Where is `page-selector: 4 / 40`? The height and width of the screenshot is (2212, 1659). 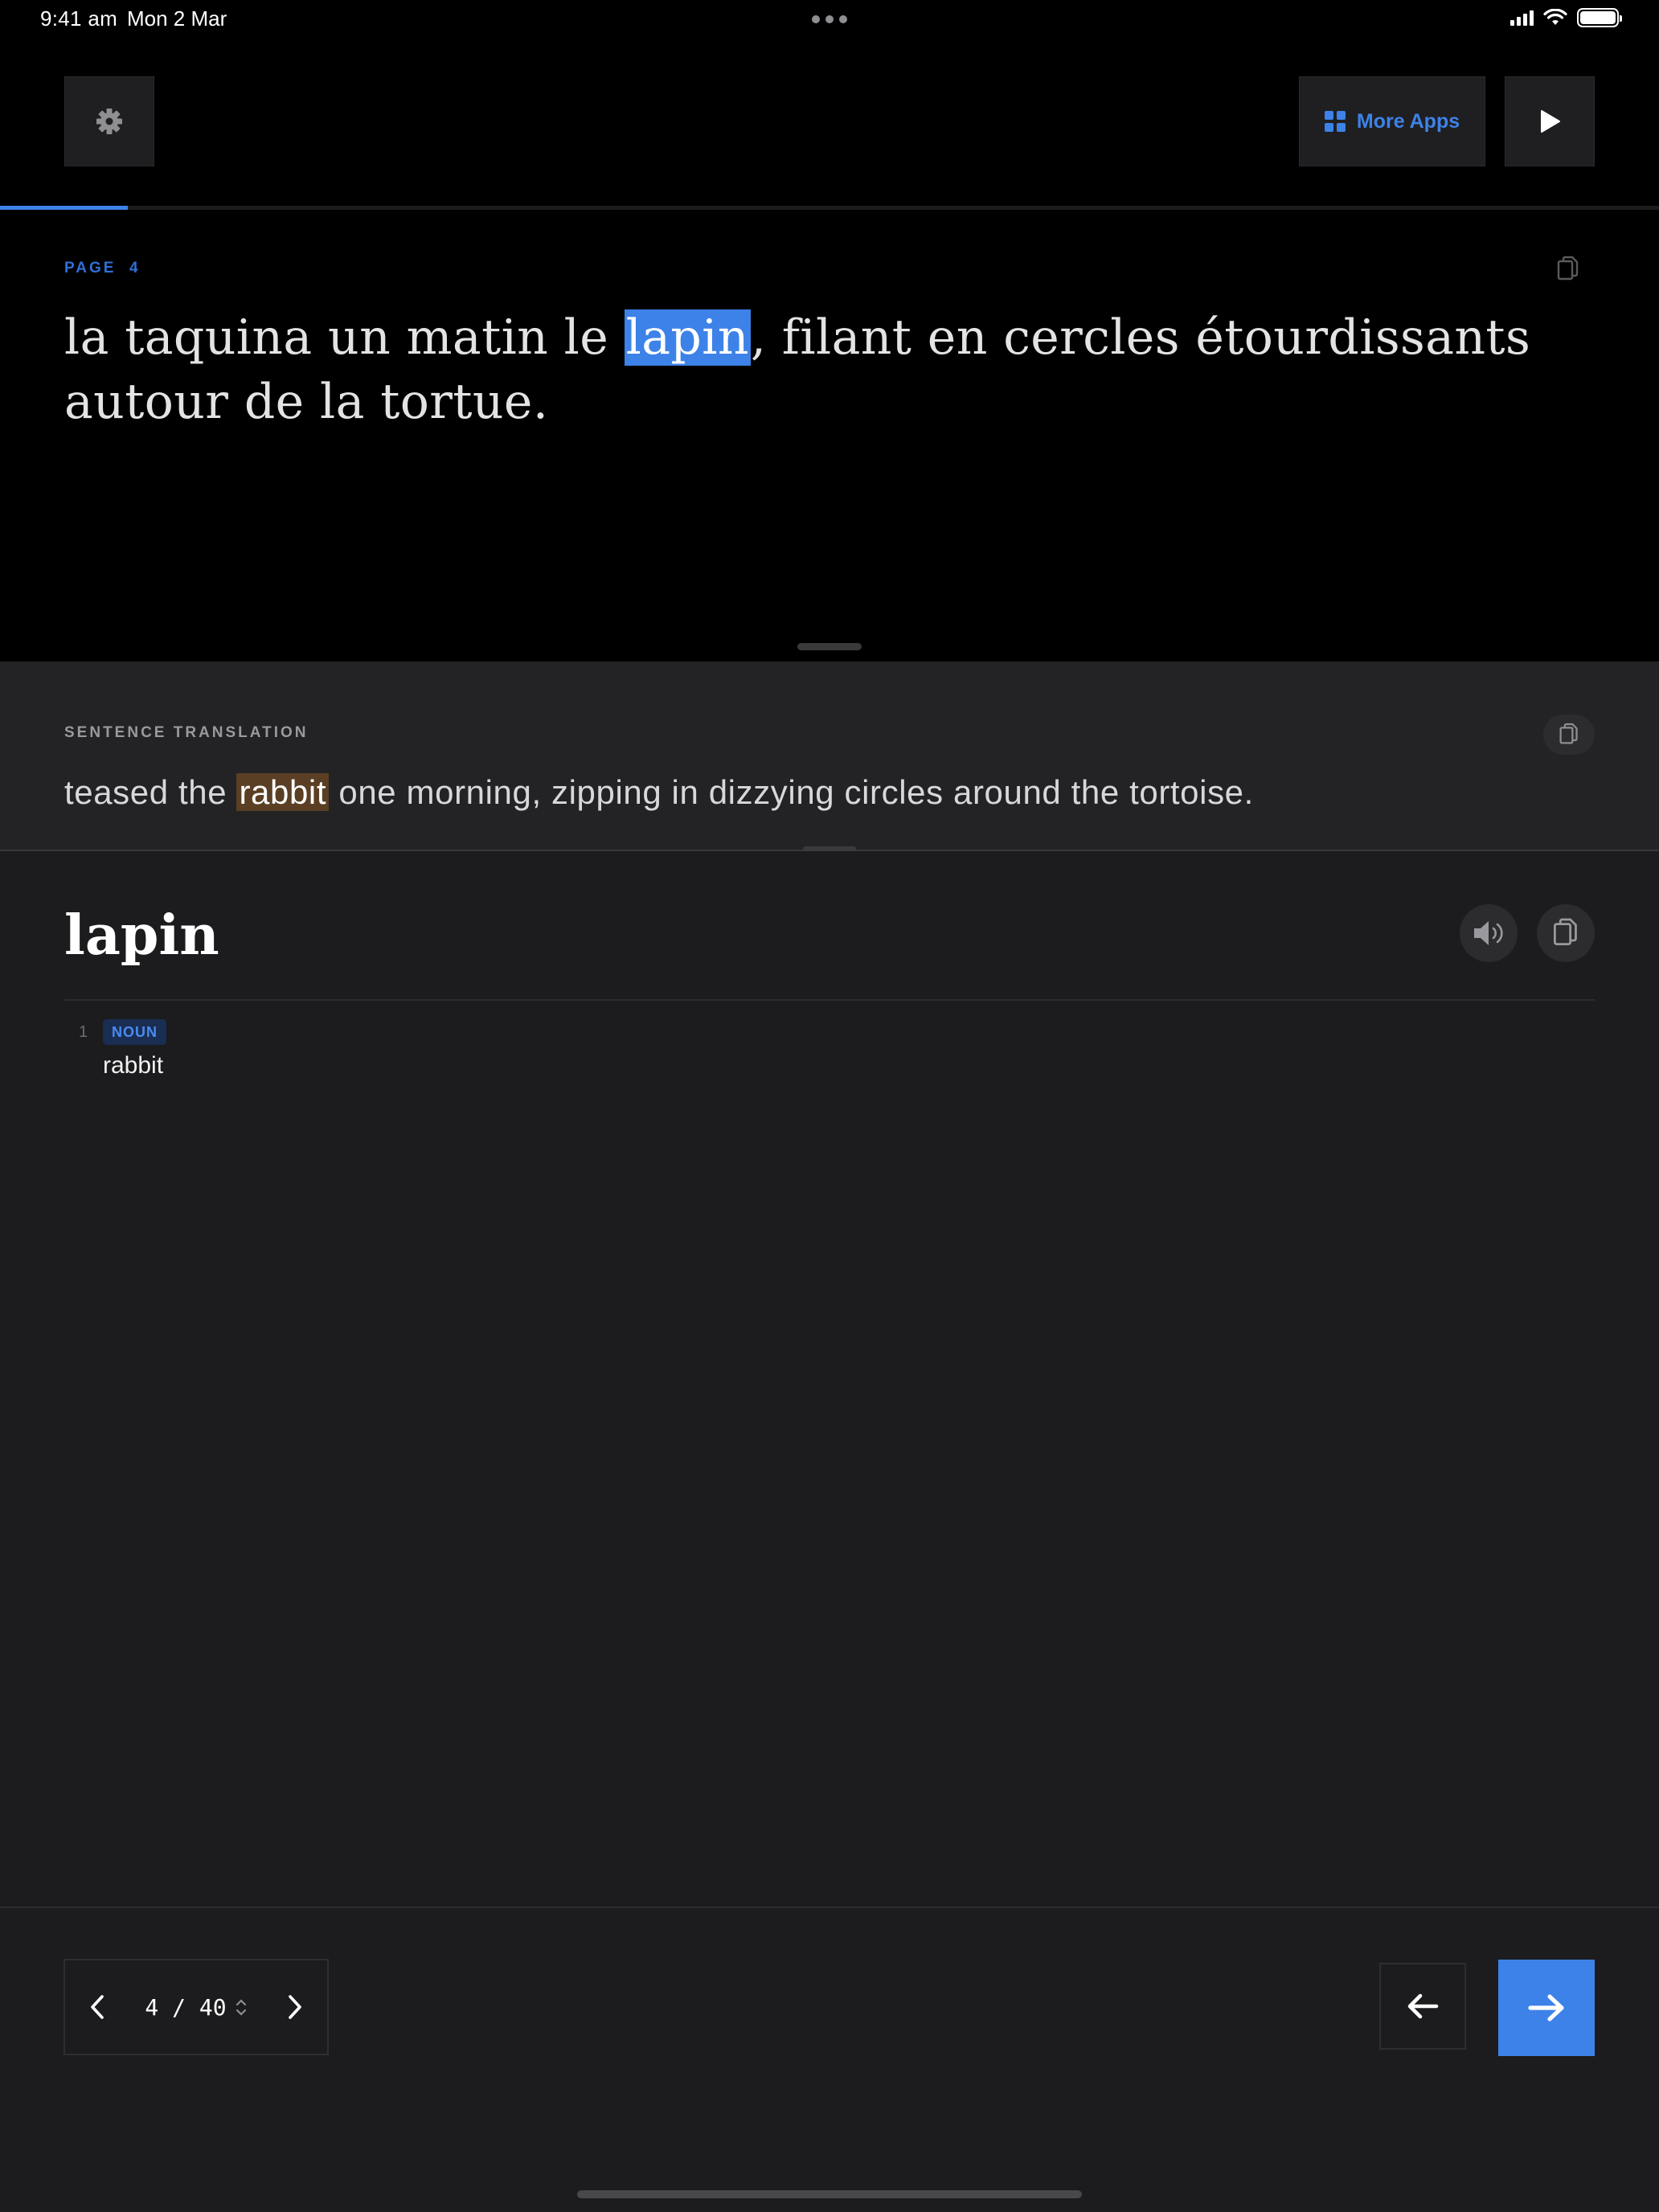
page-selector: 4 / 40 is located at coordinates (196, 2007).